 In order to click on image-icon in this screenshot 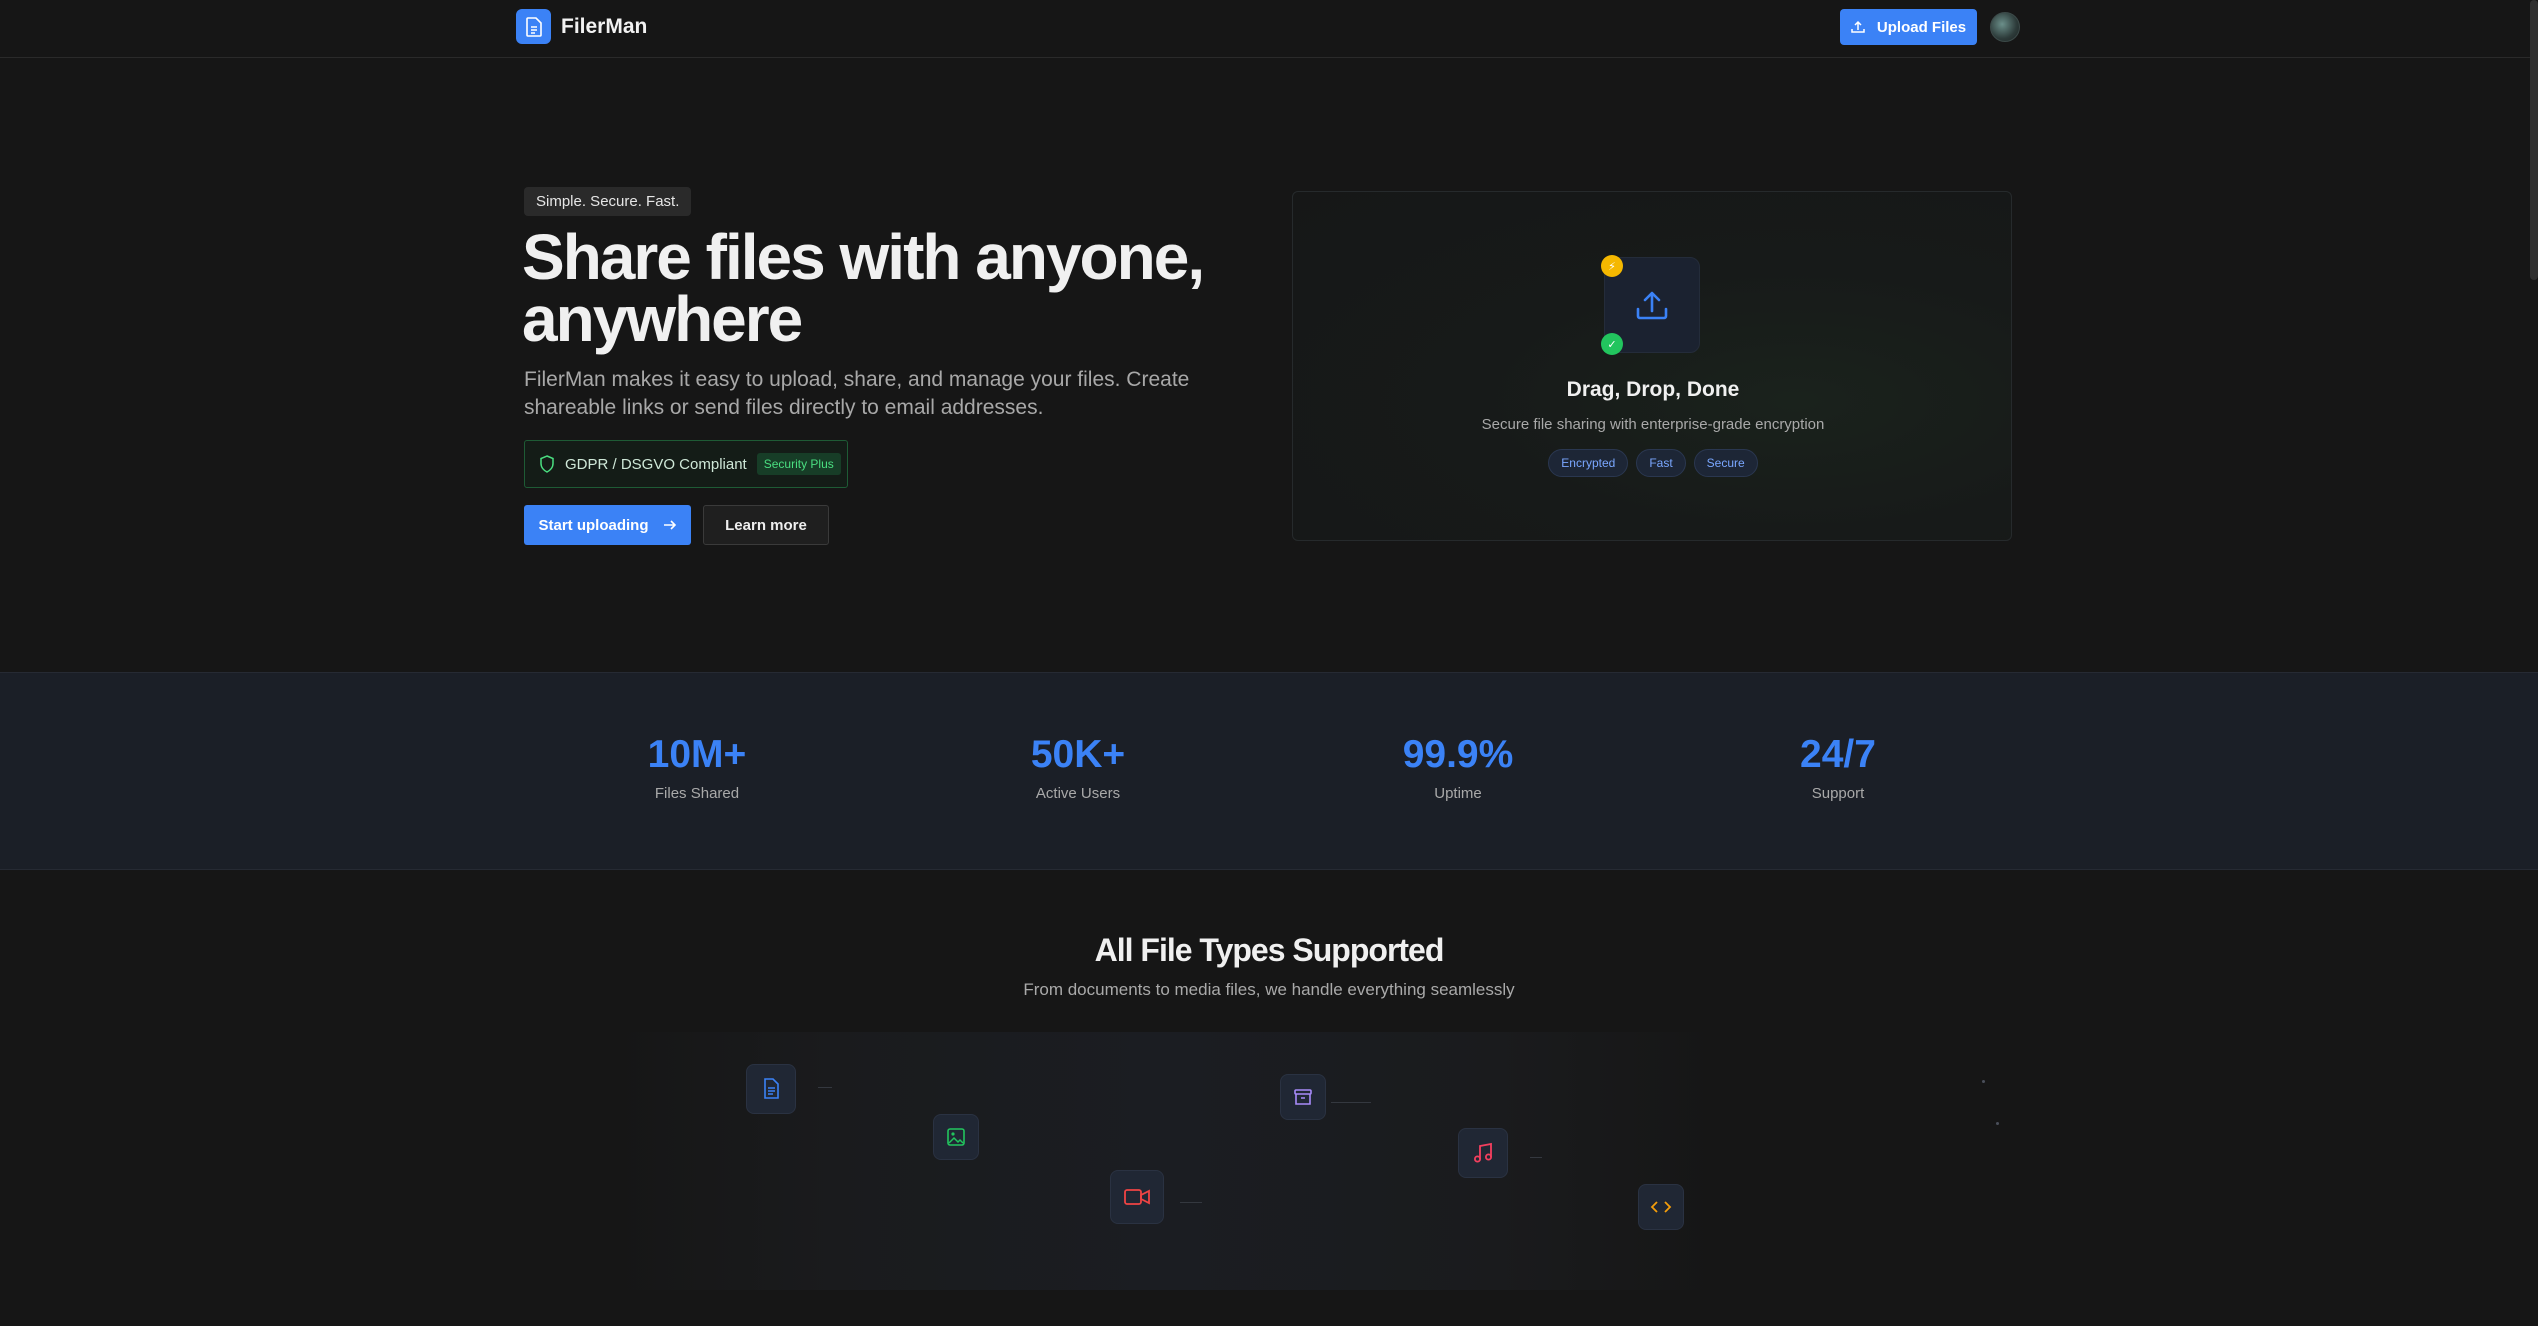, I will do `click(956, 1137)`.